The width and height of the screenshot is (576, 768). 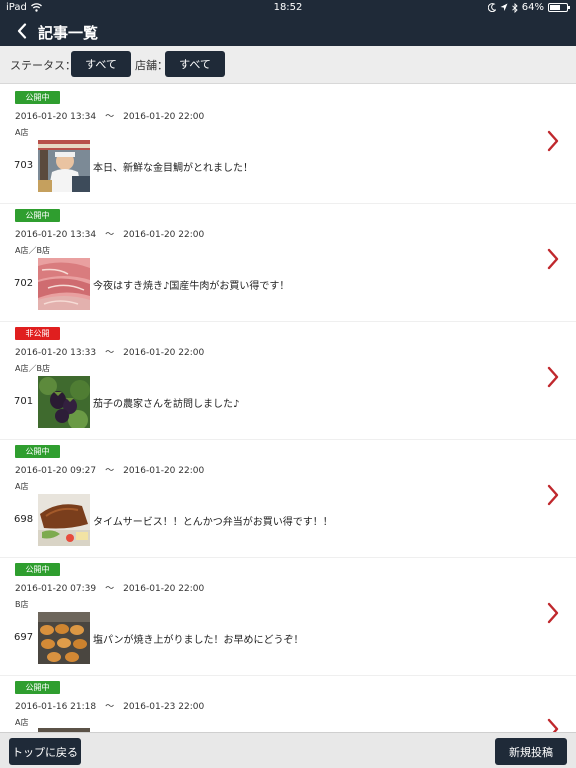 I want to click on publish-period: 2016-01-20 13:33 〜 2016-01-20 22:00, so click(x=110, y=353).